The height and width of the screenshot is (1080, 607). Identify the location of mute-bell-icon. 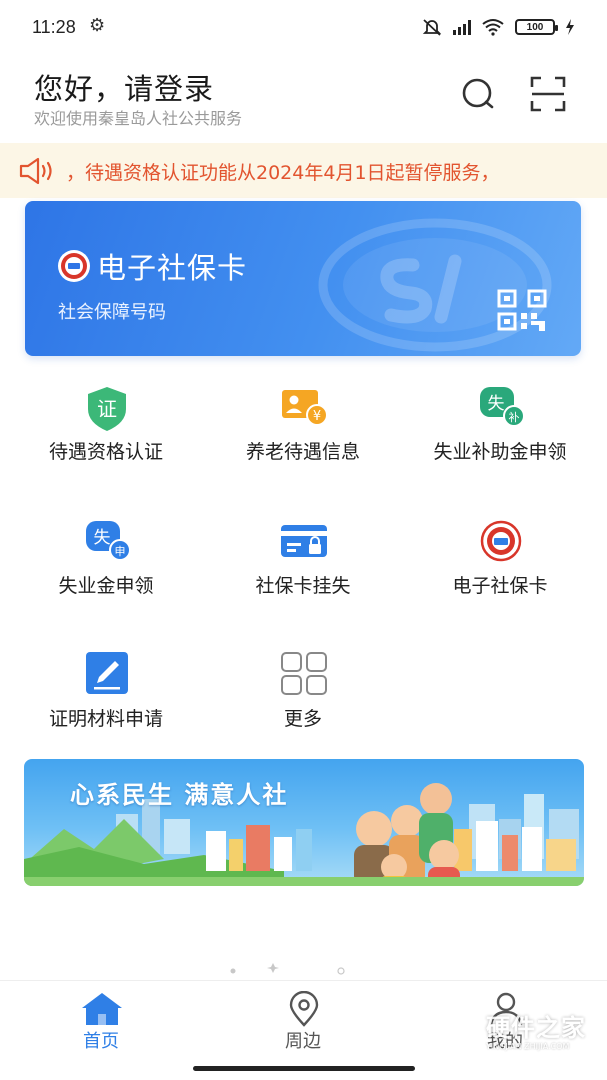
(432, 27).